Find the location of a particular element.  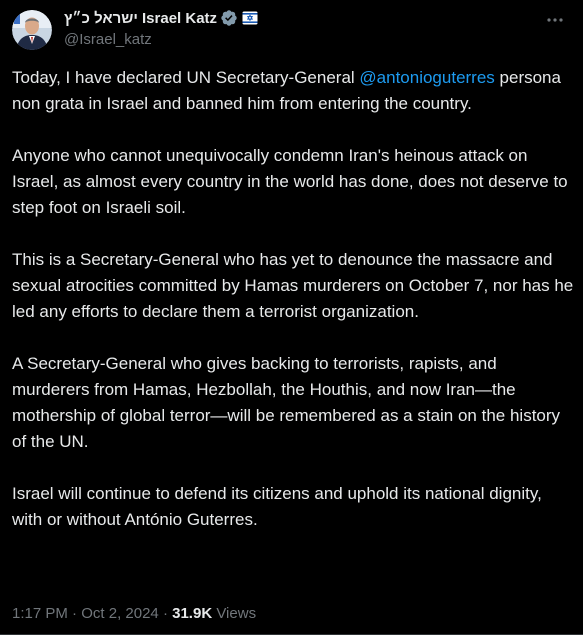

tweet-meta: 1:17 PM · Oct 2, 2024 · 31.9K Views is located at coordinates (134, 614).